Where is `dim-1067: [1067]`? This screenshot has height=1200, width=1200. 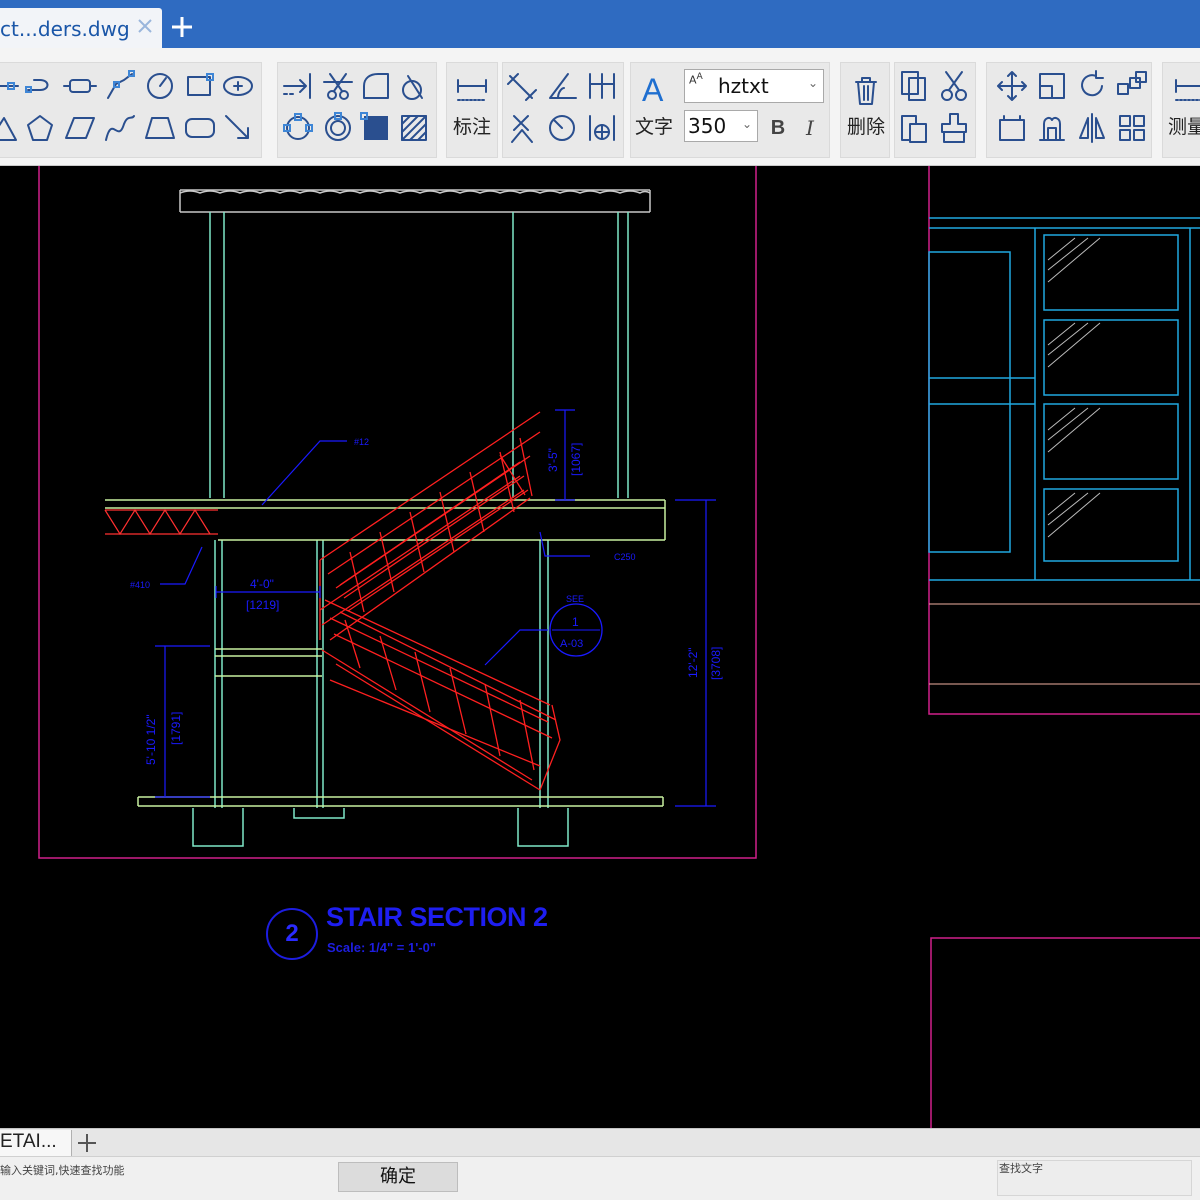 dim-1067: [1067] is located at coordinates (576, 459).